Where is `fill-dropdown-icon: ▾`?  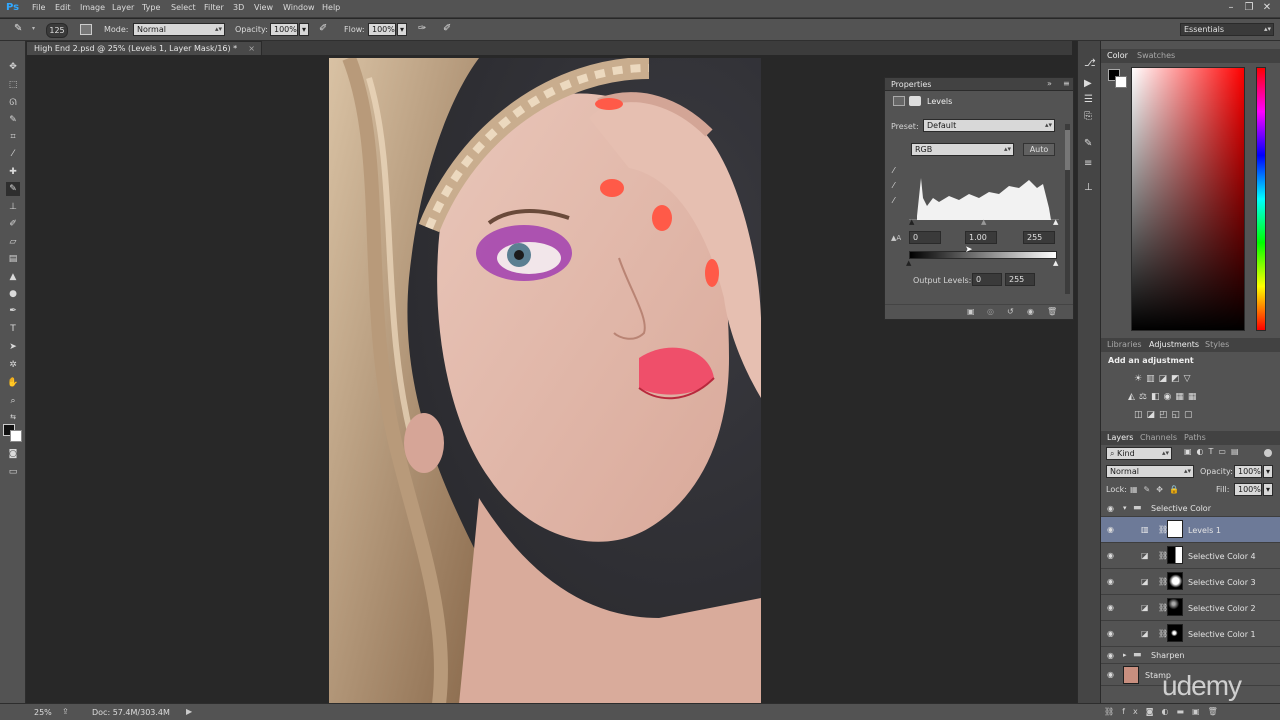 fill-dropdown-icon: ▾ is located at coordinates (1268, 489).